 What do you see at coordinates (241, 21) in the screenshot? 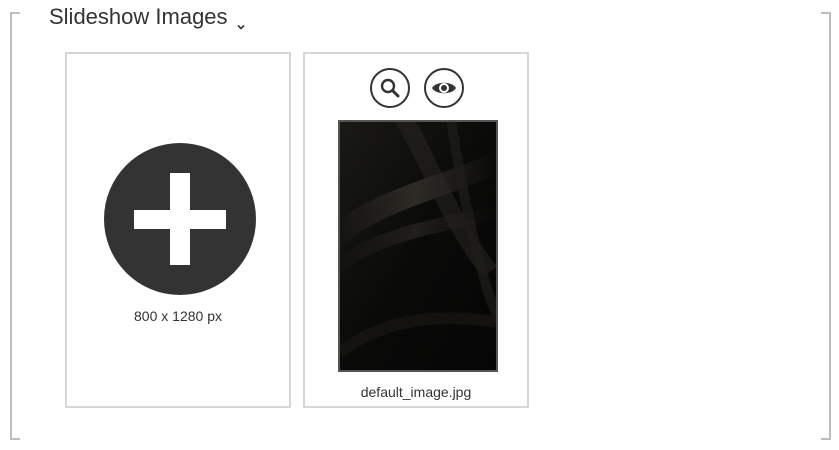
I see `chevron-down-icon` at bounding box center [241, 21].